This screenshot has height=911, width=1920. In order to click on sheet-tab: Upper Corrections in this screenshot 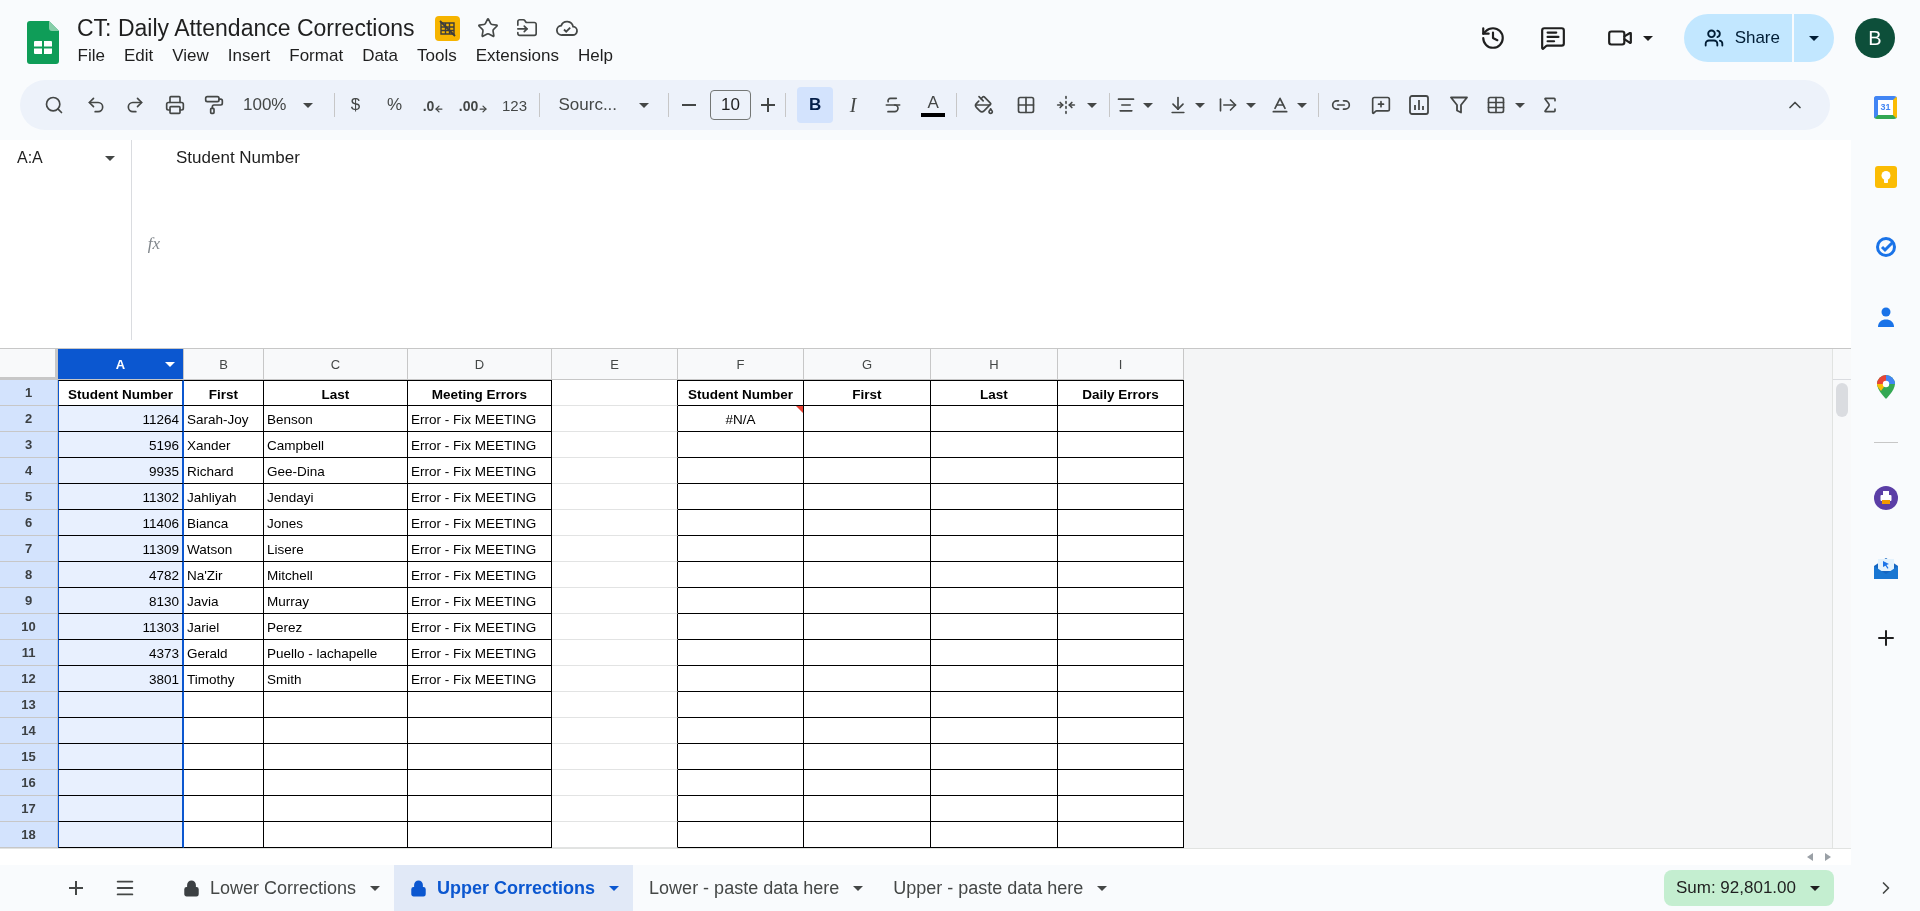, I will do `click(514, 888)`.